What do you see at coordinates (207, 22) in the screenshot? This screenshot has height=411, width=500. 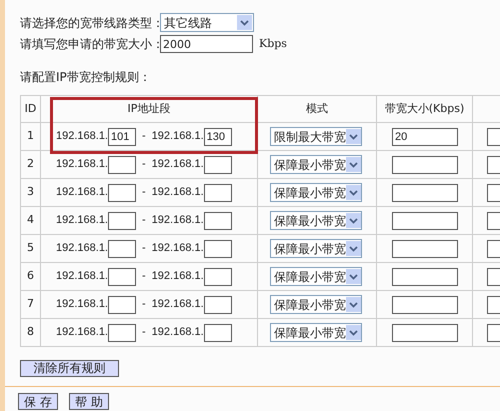 I see `line-type-select: 其它线路` at bounding box center [207, 22].